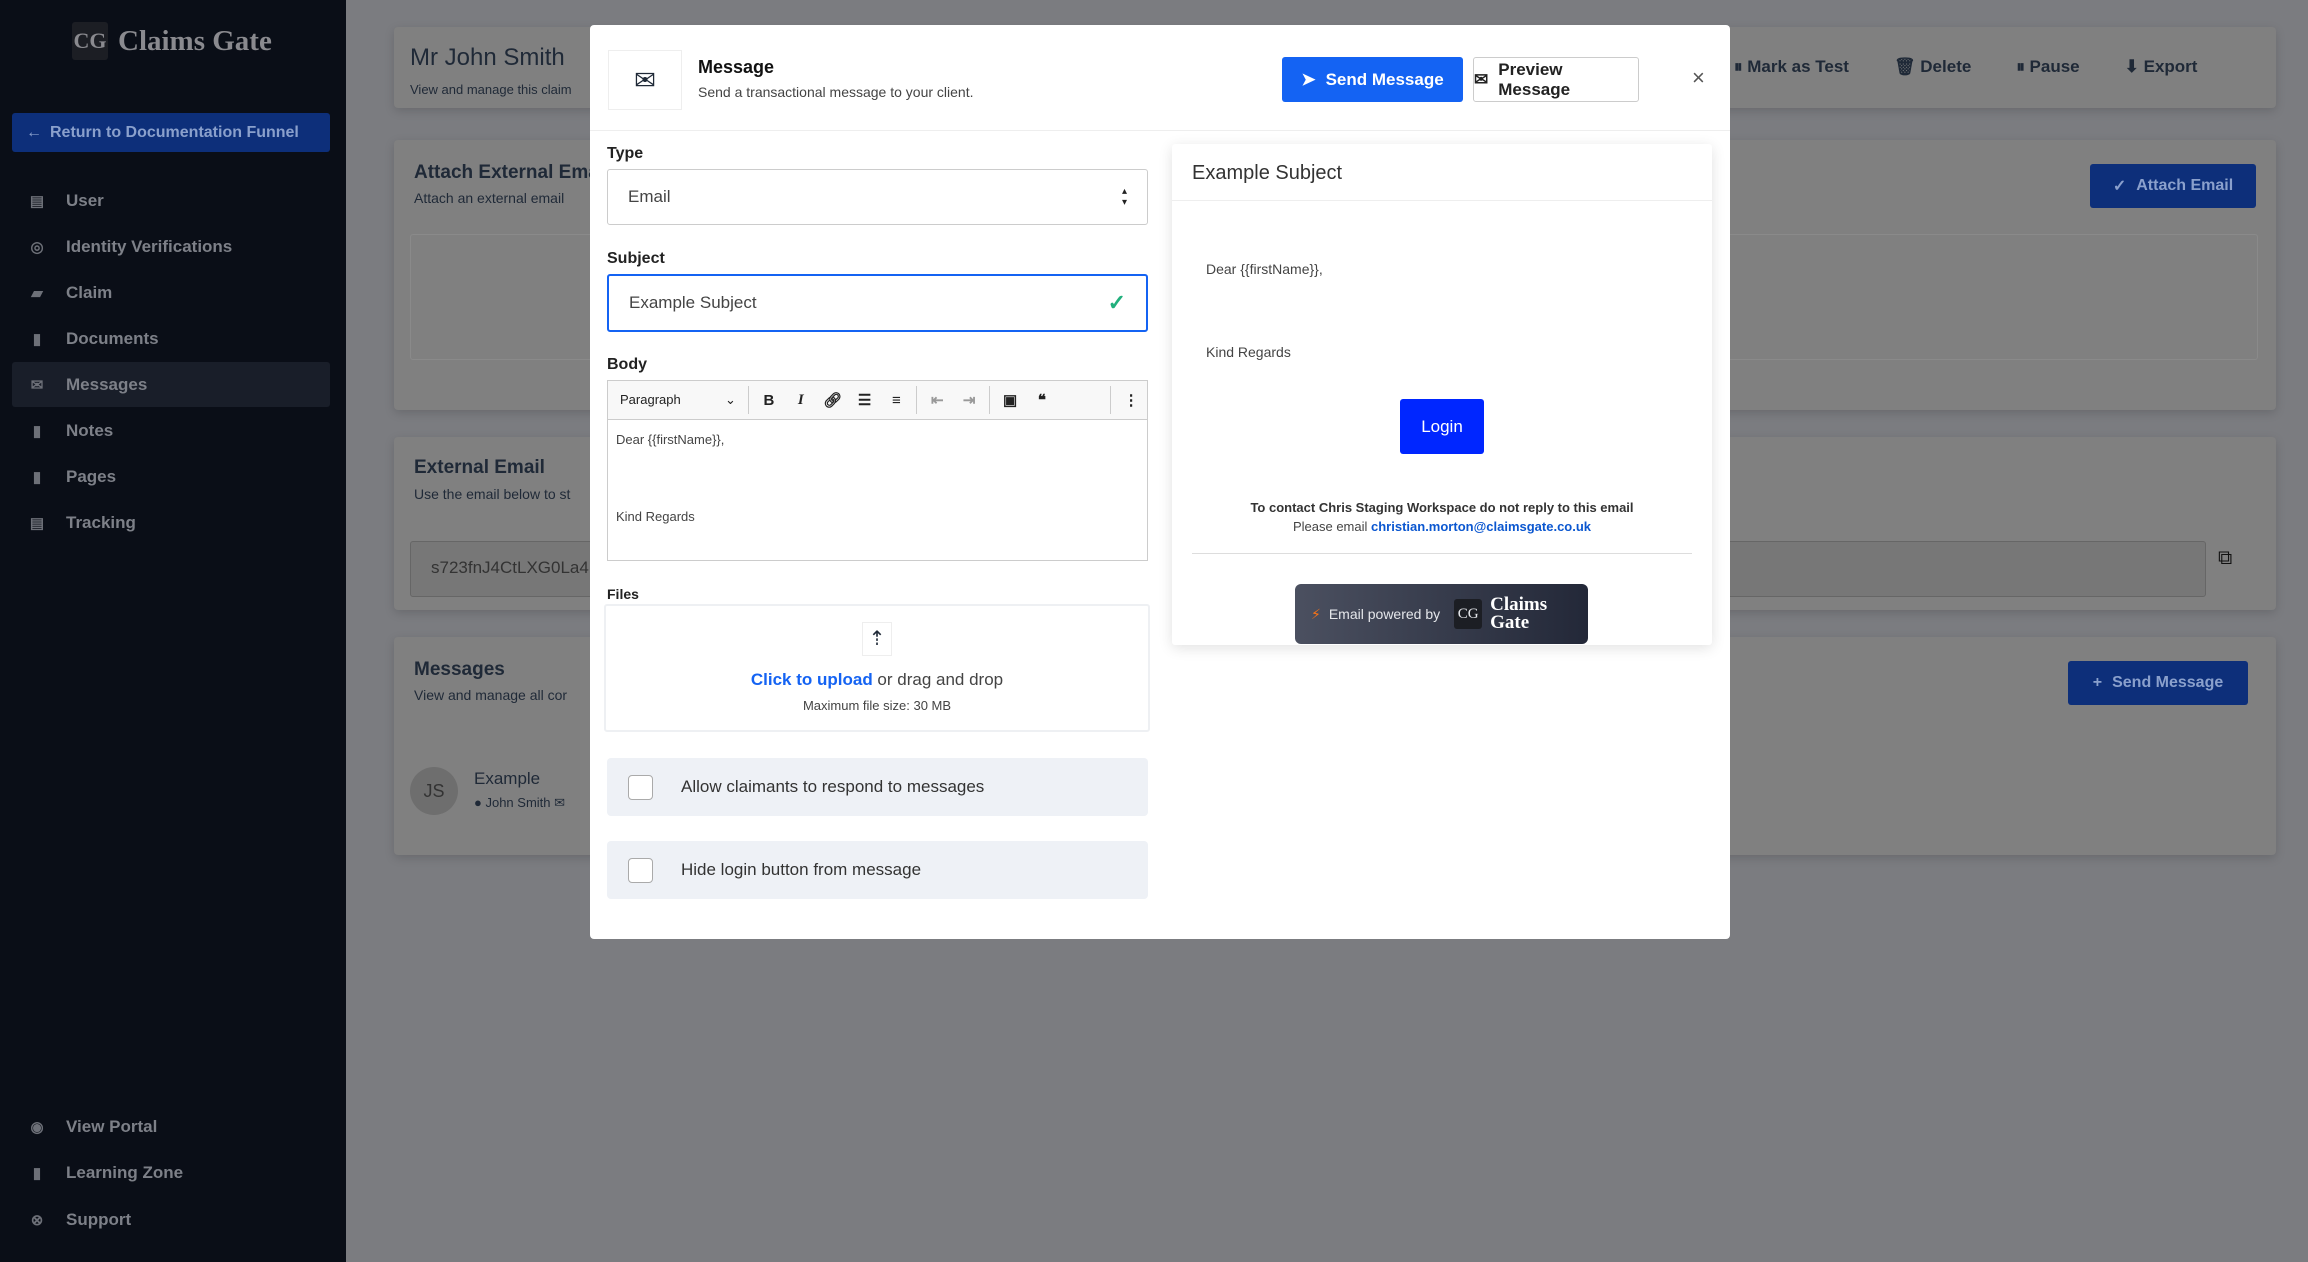  I want to click on numbered-list-icon: ≡, so click(896, 400).